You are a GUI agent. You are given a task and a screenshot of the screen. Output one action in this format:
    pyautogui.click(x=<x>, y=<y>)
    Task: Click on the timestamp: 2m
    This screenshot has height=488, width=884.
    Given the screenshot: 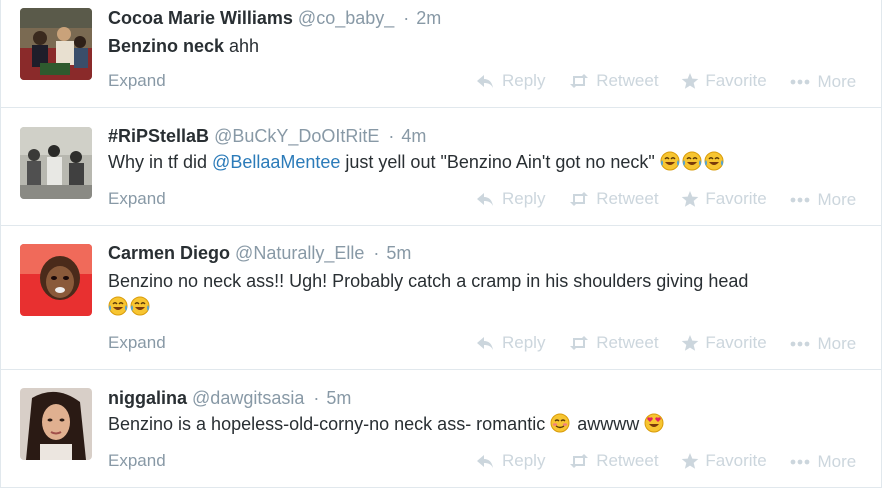 What is the action you would take?
    pyautogui.click(x=428, y=18)
    